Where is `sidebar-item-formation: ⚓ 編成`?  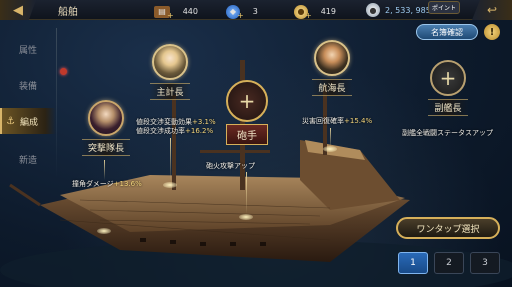 sidebar-item-formation: ⚓ 編成 is located at coordinates (28, 121).